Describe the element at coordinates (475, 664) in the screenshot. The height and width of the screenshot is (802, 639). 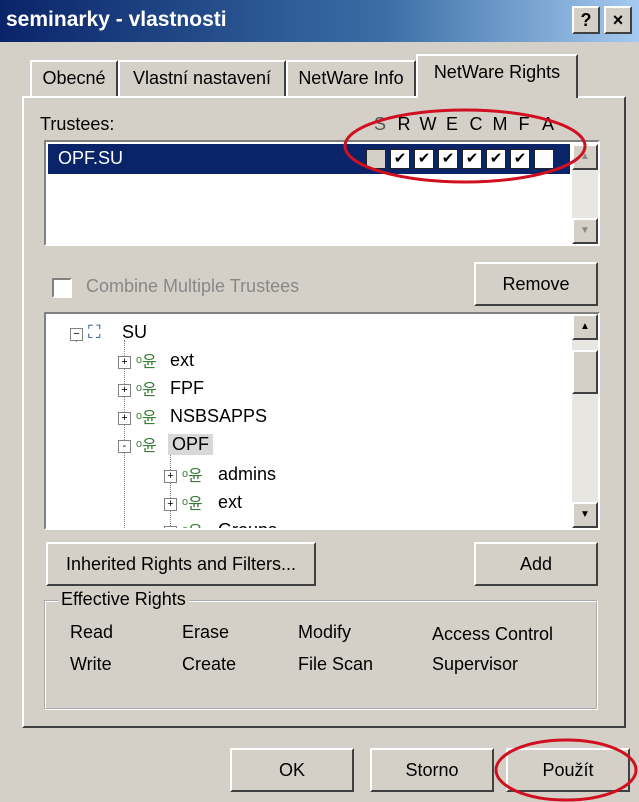
I see `right-supervisor: Supervisor` at that location.